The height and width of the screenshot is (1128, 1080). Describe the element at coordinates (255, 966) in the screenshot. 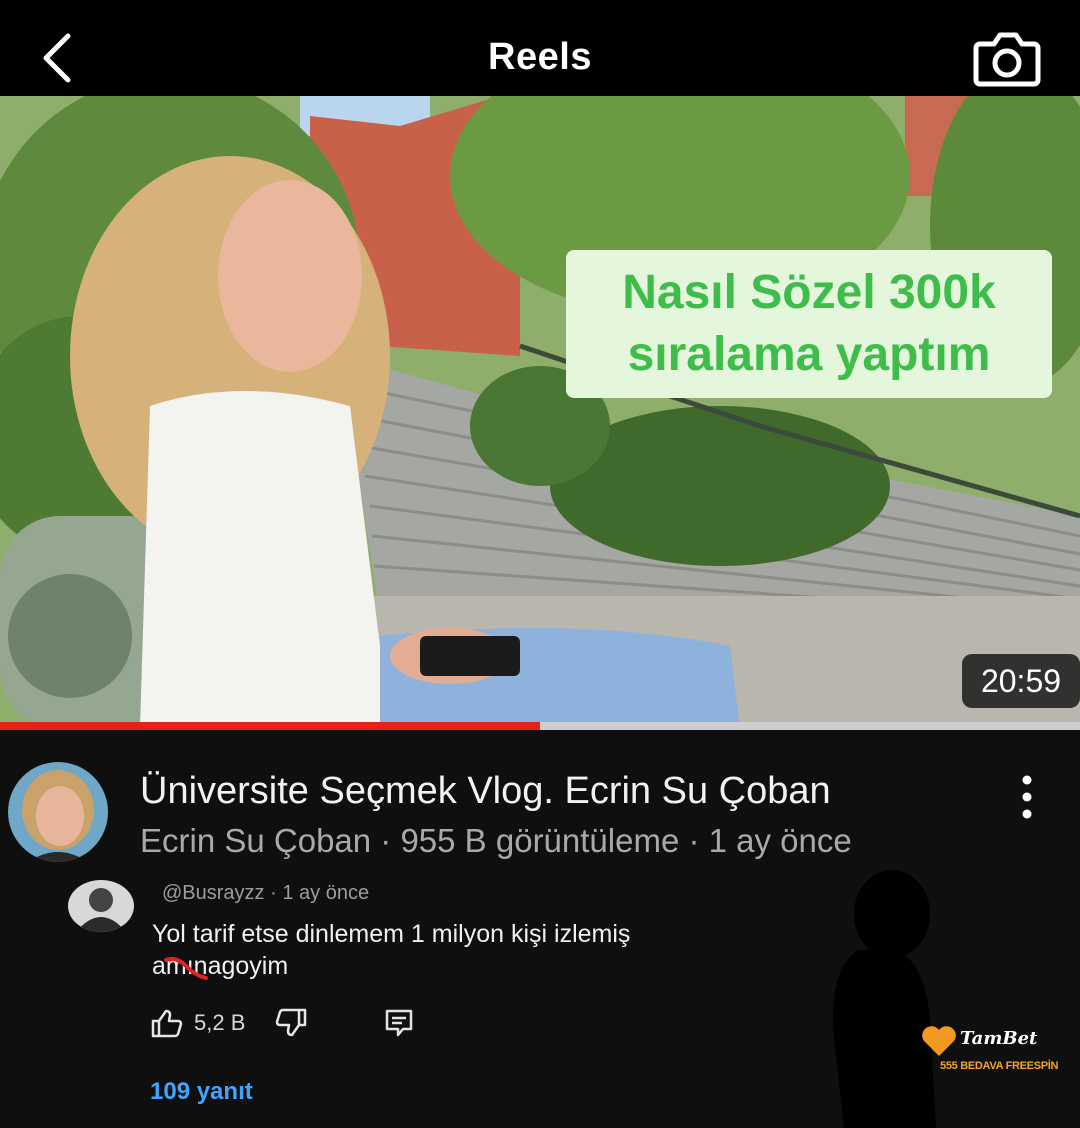

I see `comment-line-2-end: goyim` at that location.